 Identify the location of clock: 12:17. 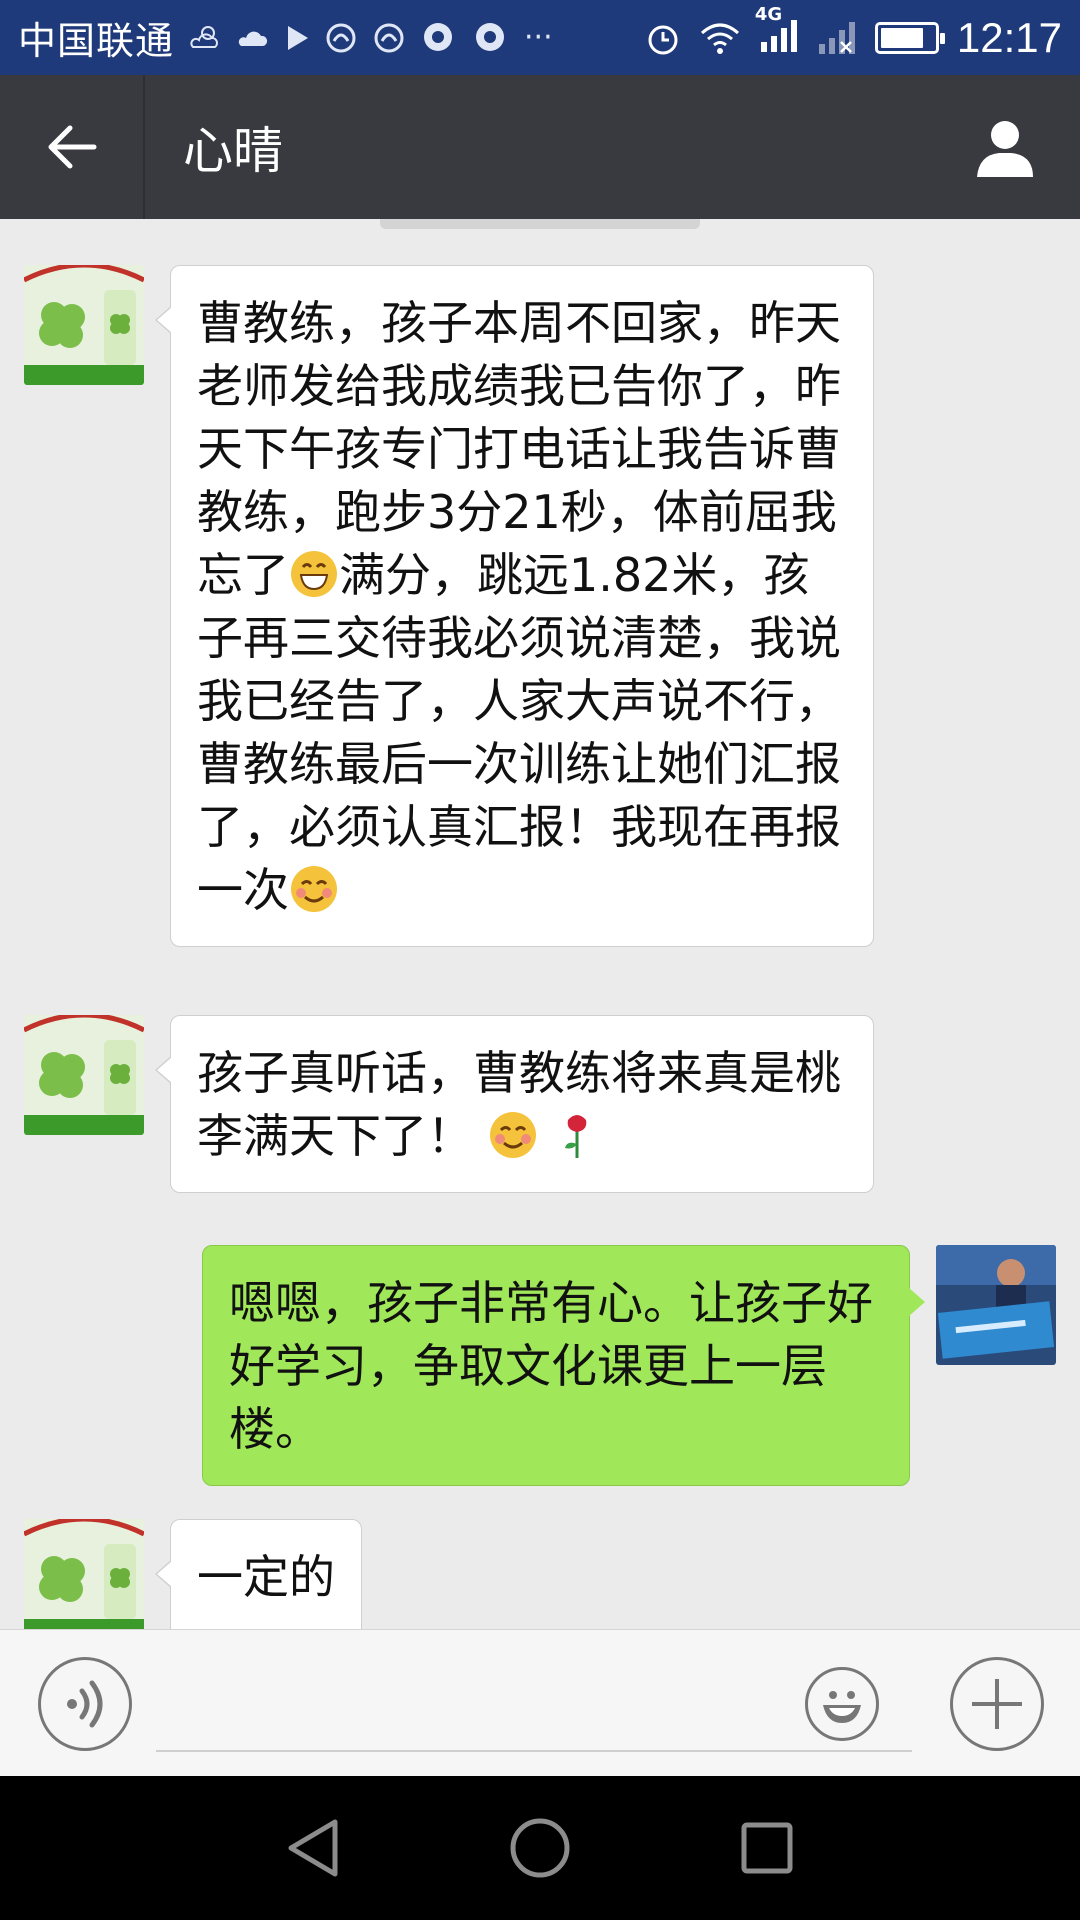
(1009, 37).